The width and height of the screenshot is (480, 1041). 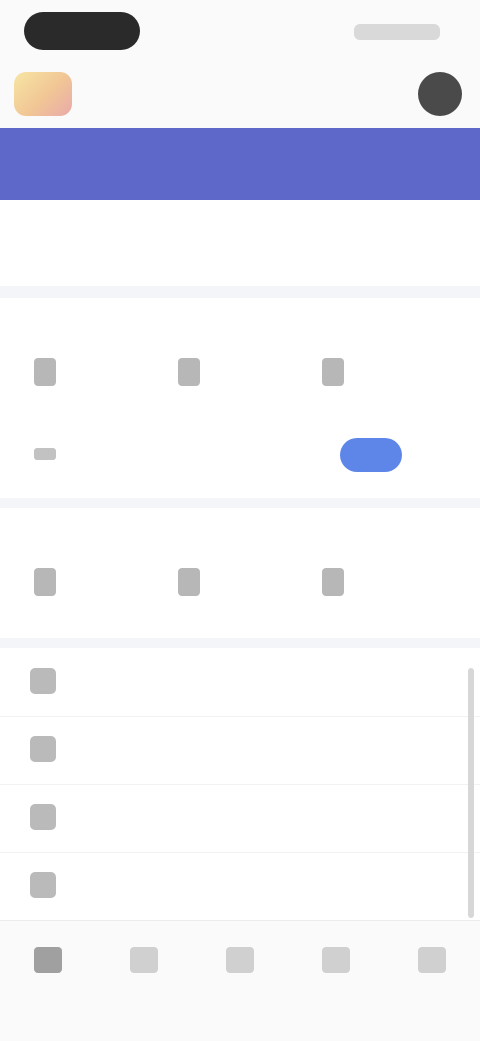 What do you see at coordinates (189, 582) in the screenshot?
I see `chart-icon` at bounding box center [189, 582].